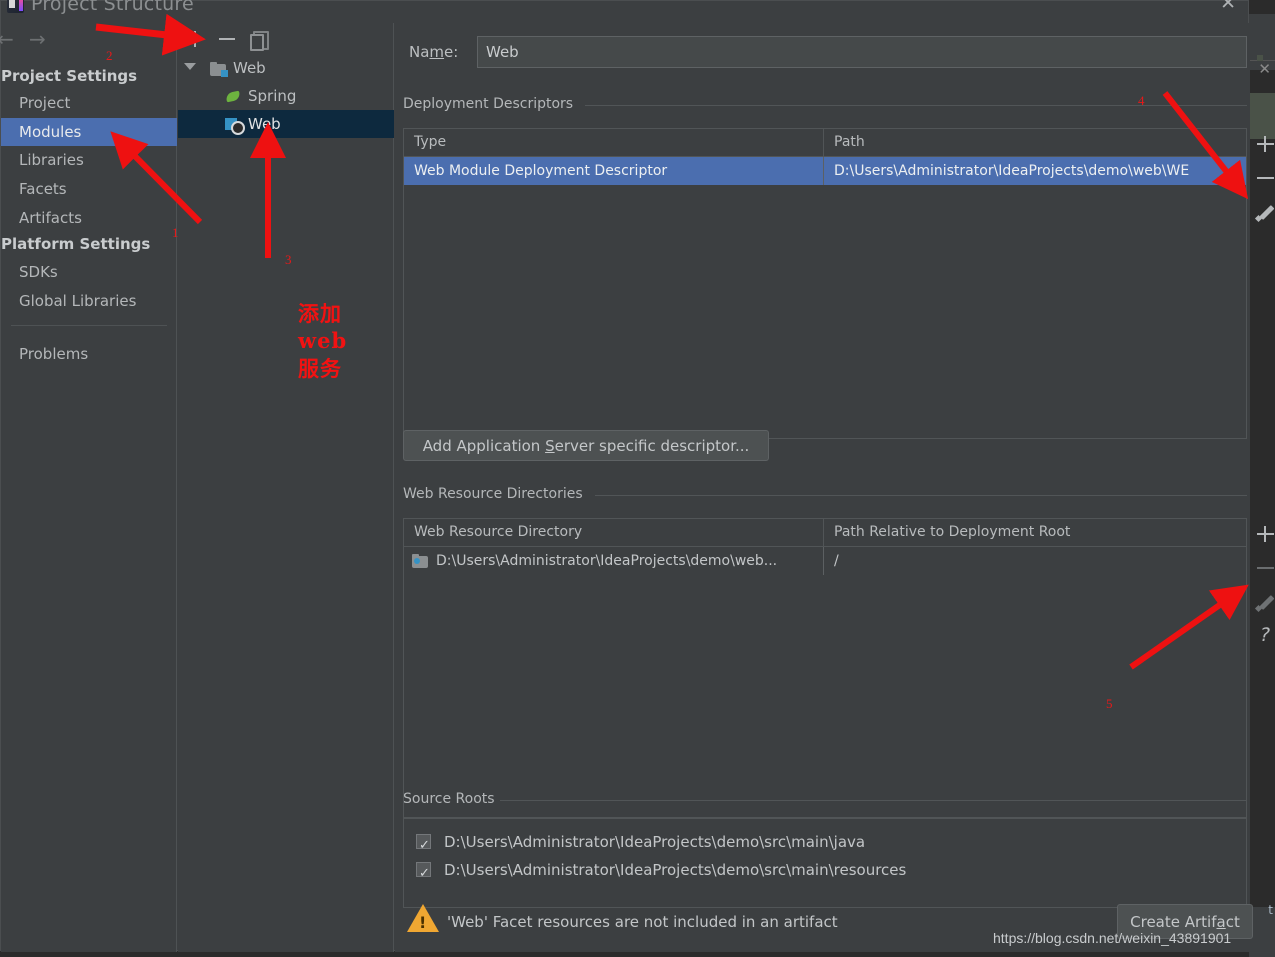 The height and width of the screenshot is (957, 1275). Describe the element at coordinates (493, 494) in the screenshot. I see `web-resource-directories-group-title: Web Resource Directories` at that location.